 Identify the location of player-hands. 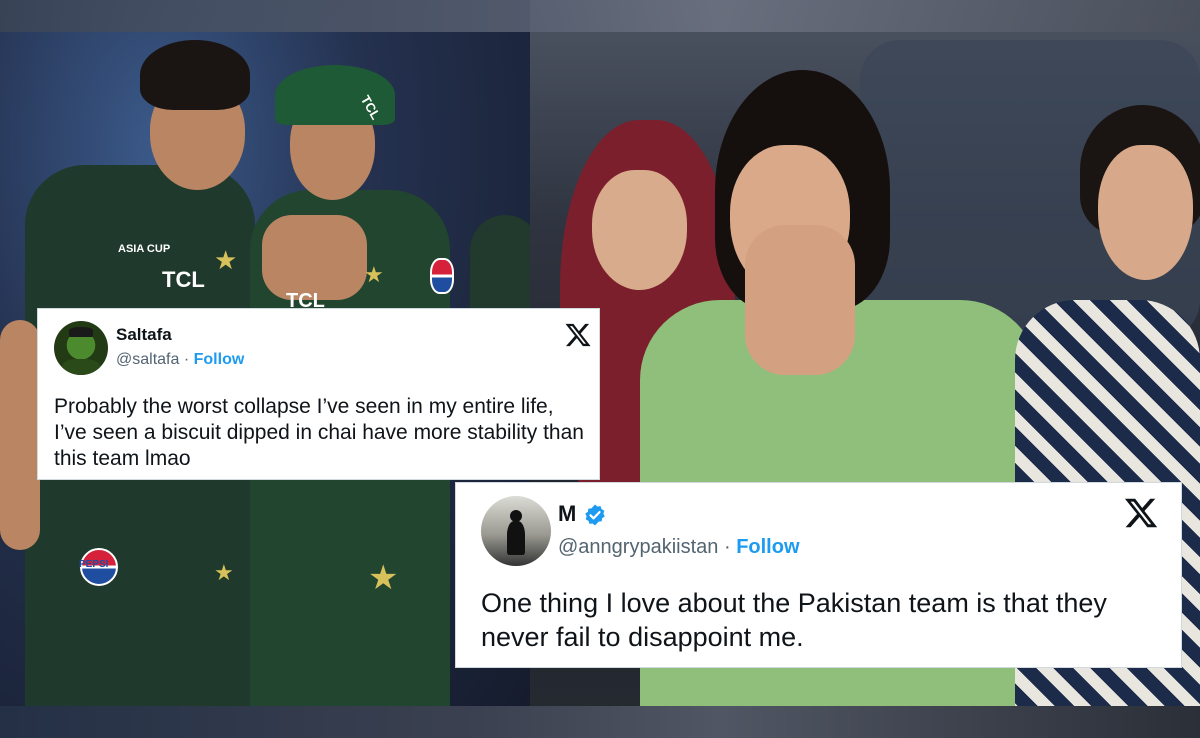
(314, 257).